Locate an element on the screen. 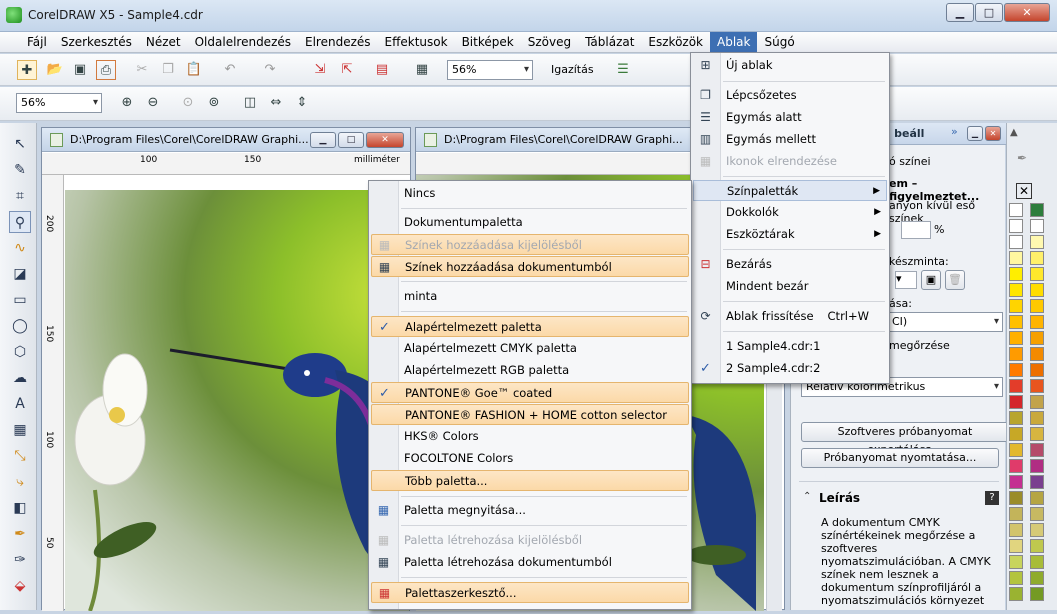 The width and height of the screenshot is (1057, 614). doc1-maximize-button: □ is located at coordinates (351, 140).